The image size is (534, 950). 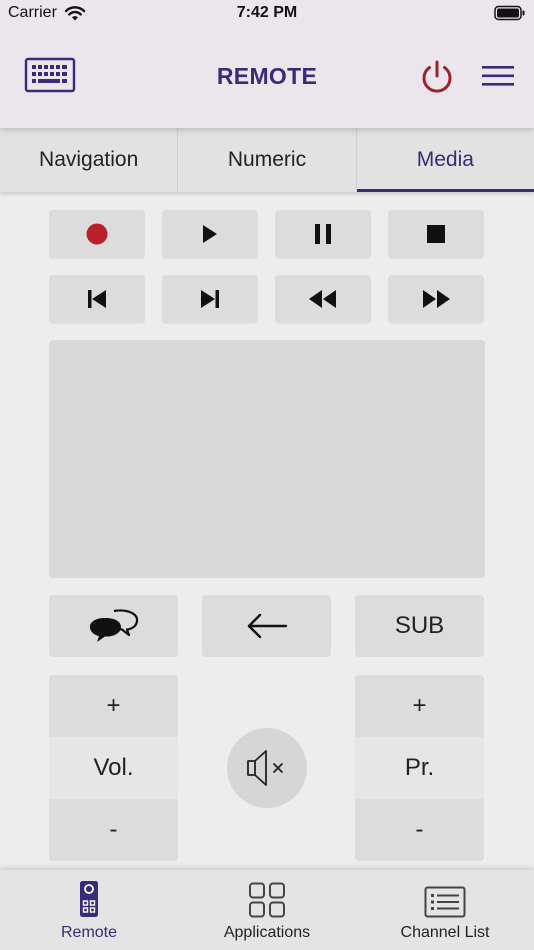 I want to click on skip-next-button, so click(x=210, y=299).